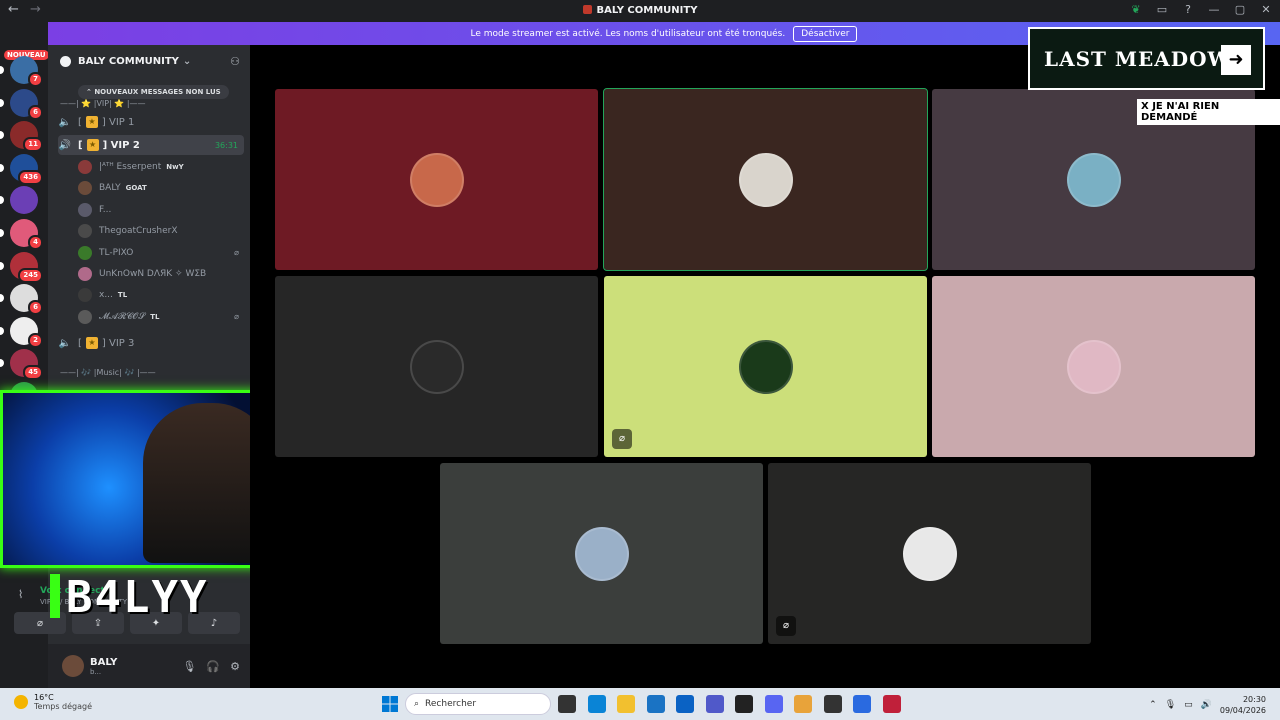 Image resolution: width=1280 pixels, height=720 pixels. What do you see at coordinates (30, 275) in the screenshot?
I see `mention-badge: 245` at bounding box center [30, 275].